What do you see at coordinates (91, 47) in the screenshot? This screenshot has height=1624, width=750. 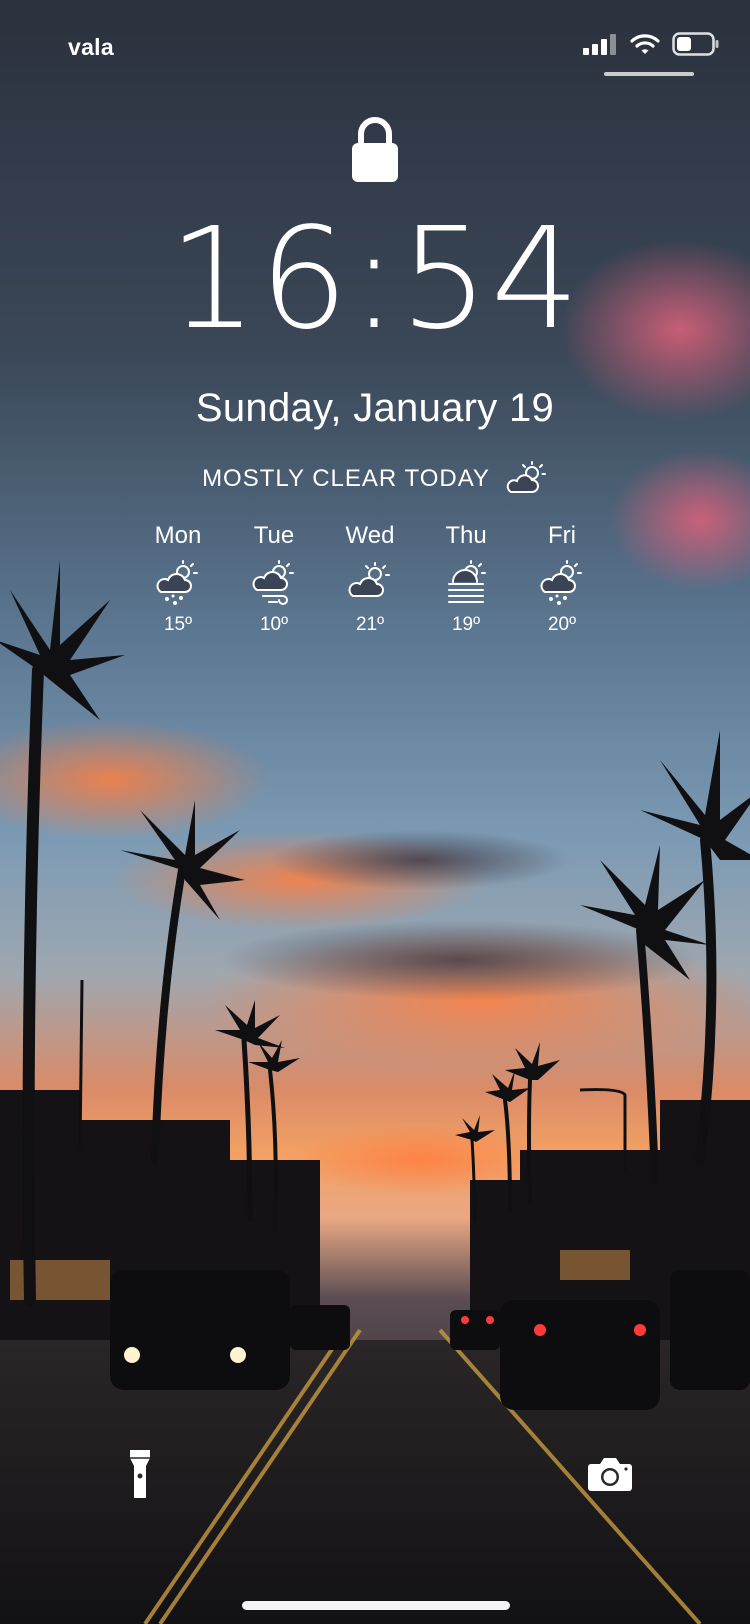 I see `carrier-name: vala` at bounding box center [91, 47].